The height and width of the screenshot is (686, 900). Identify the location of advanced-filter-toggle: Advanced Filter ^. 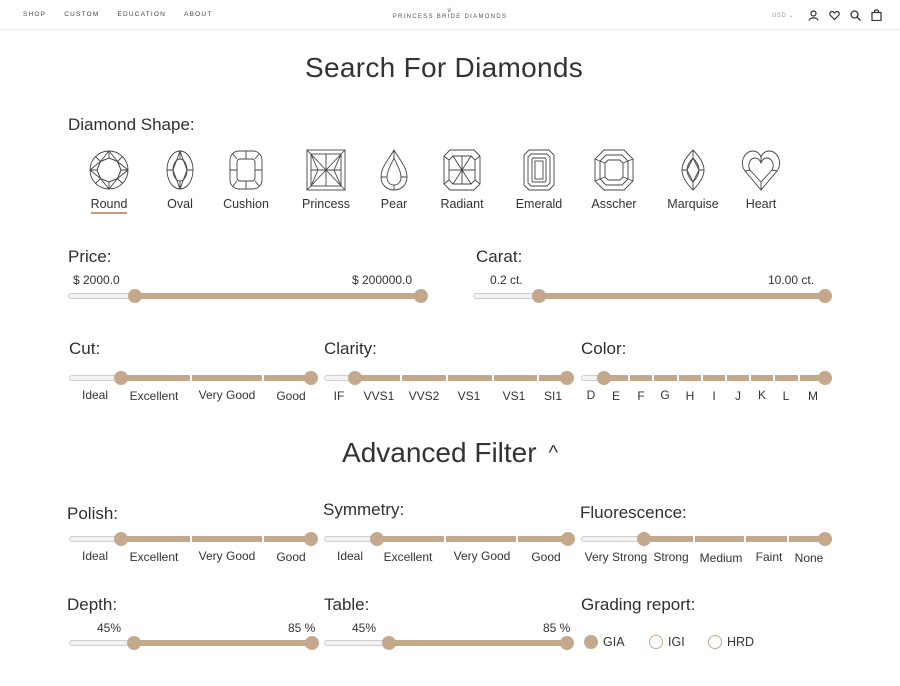
(450, 453).